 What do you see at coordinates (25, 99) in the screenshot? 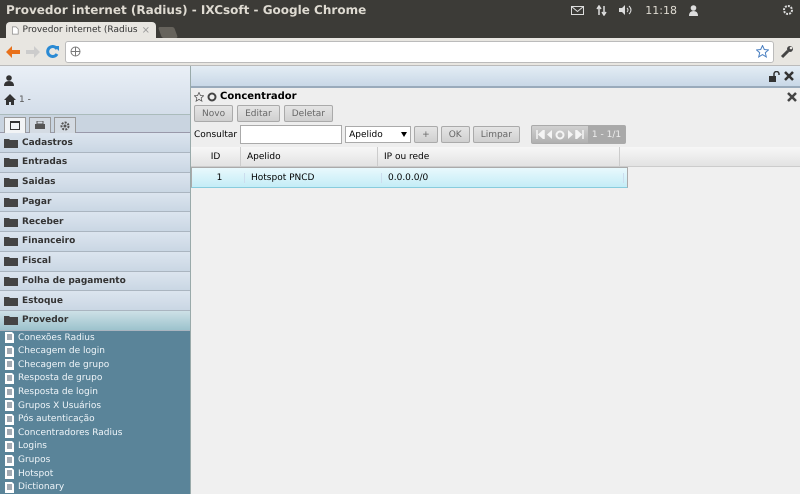
I see `company-label: 1 -` at bounding box center [25, 99].